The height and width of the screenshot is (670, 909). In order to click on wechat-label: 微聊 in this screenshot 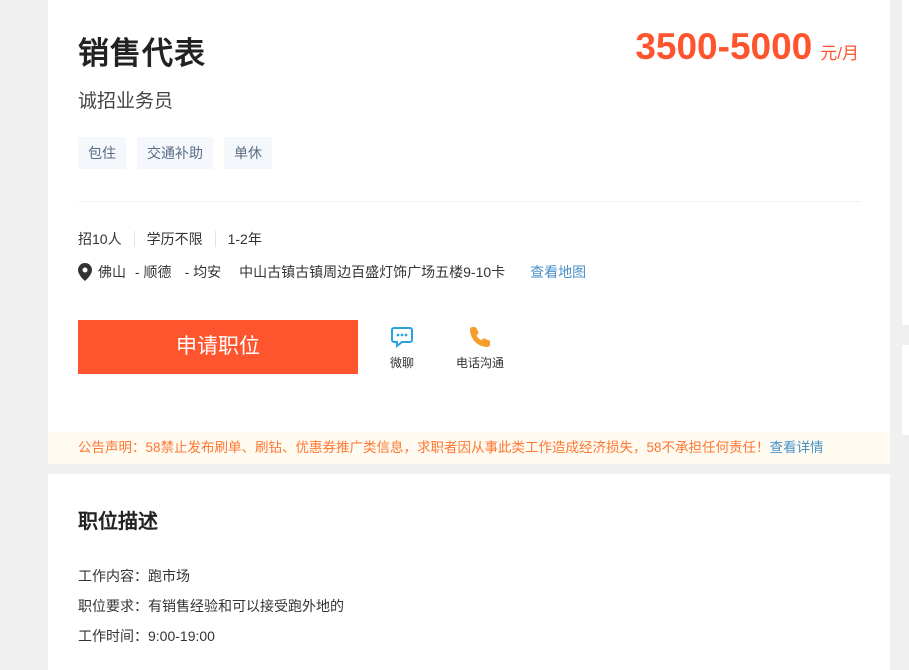, I will do `click(402, 363)`.